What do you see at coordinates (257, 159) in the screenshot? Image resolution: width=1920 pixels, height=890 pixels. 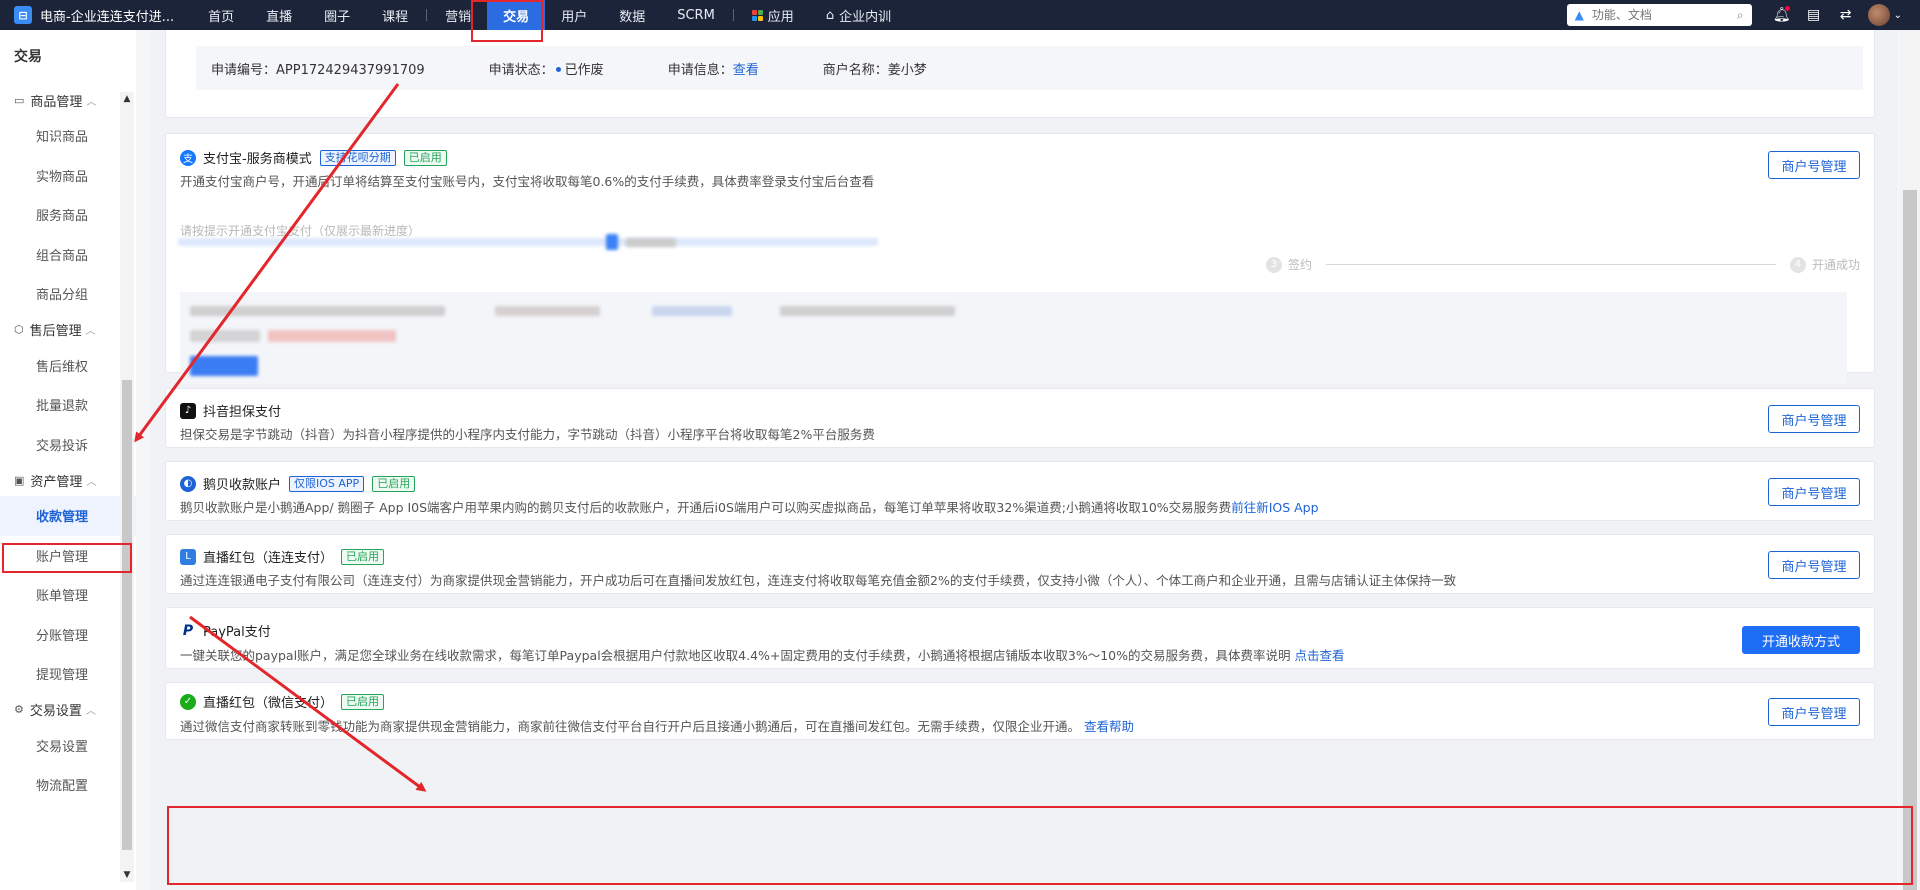 I see `alipay-title-text: 支付宝-服务商模式` at bounding box center [257, 159].